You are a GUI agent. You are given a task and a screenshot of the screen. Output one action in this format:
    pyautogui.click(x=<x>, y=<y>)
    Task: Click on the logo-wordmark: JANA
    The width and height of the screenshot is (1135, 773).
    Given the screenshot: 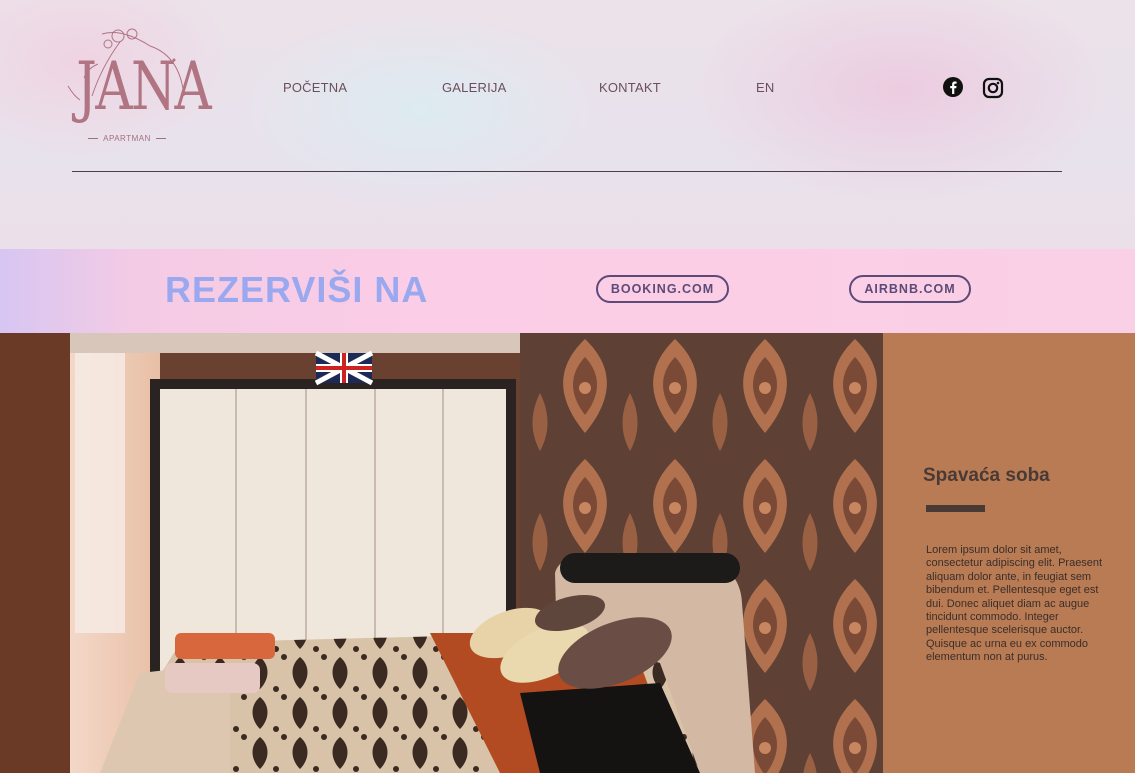 What is the action you would take?
    pyautogui.click(x=143, y=86)
    